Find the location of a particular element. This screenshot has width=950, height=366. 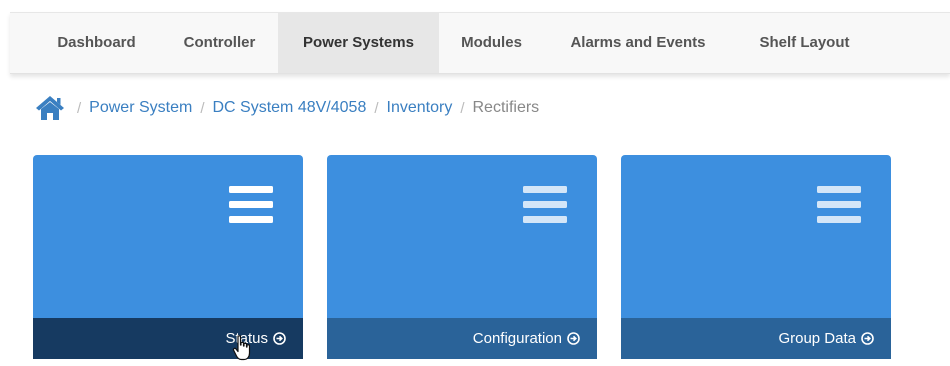

group-data-card-footer: Group Data is located at coordinates (756, 338).